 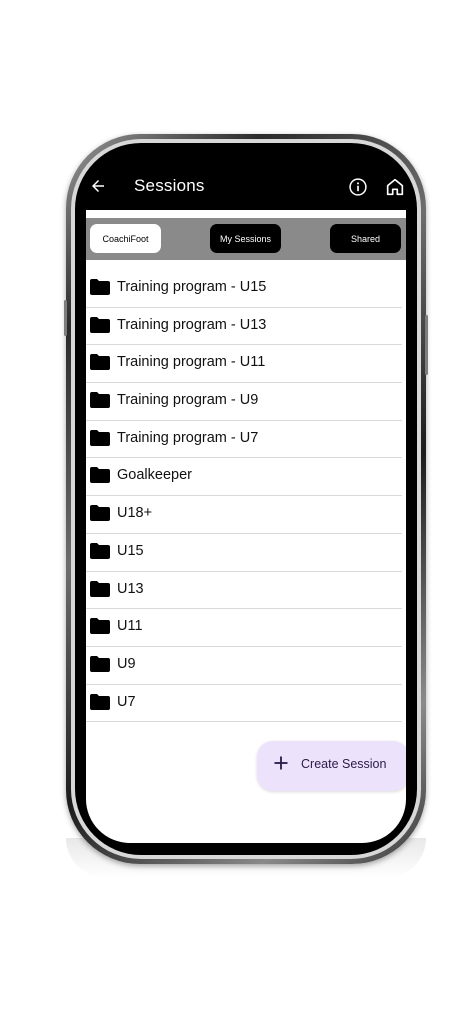 What do you see at coordinates (126, 663) in the screenshot?
I see `folder-label: U9` at bounding box center [126, 663].